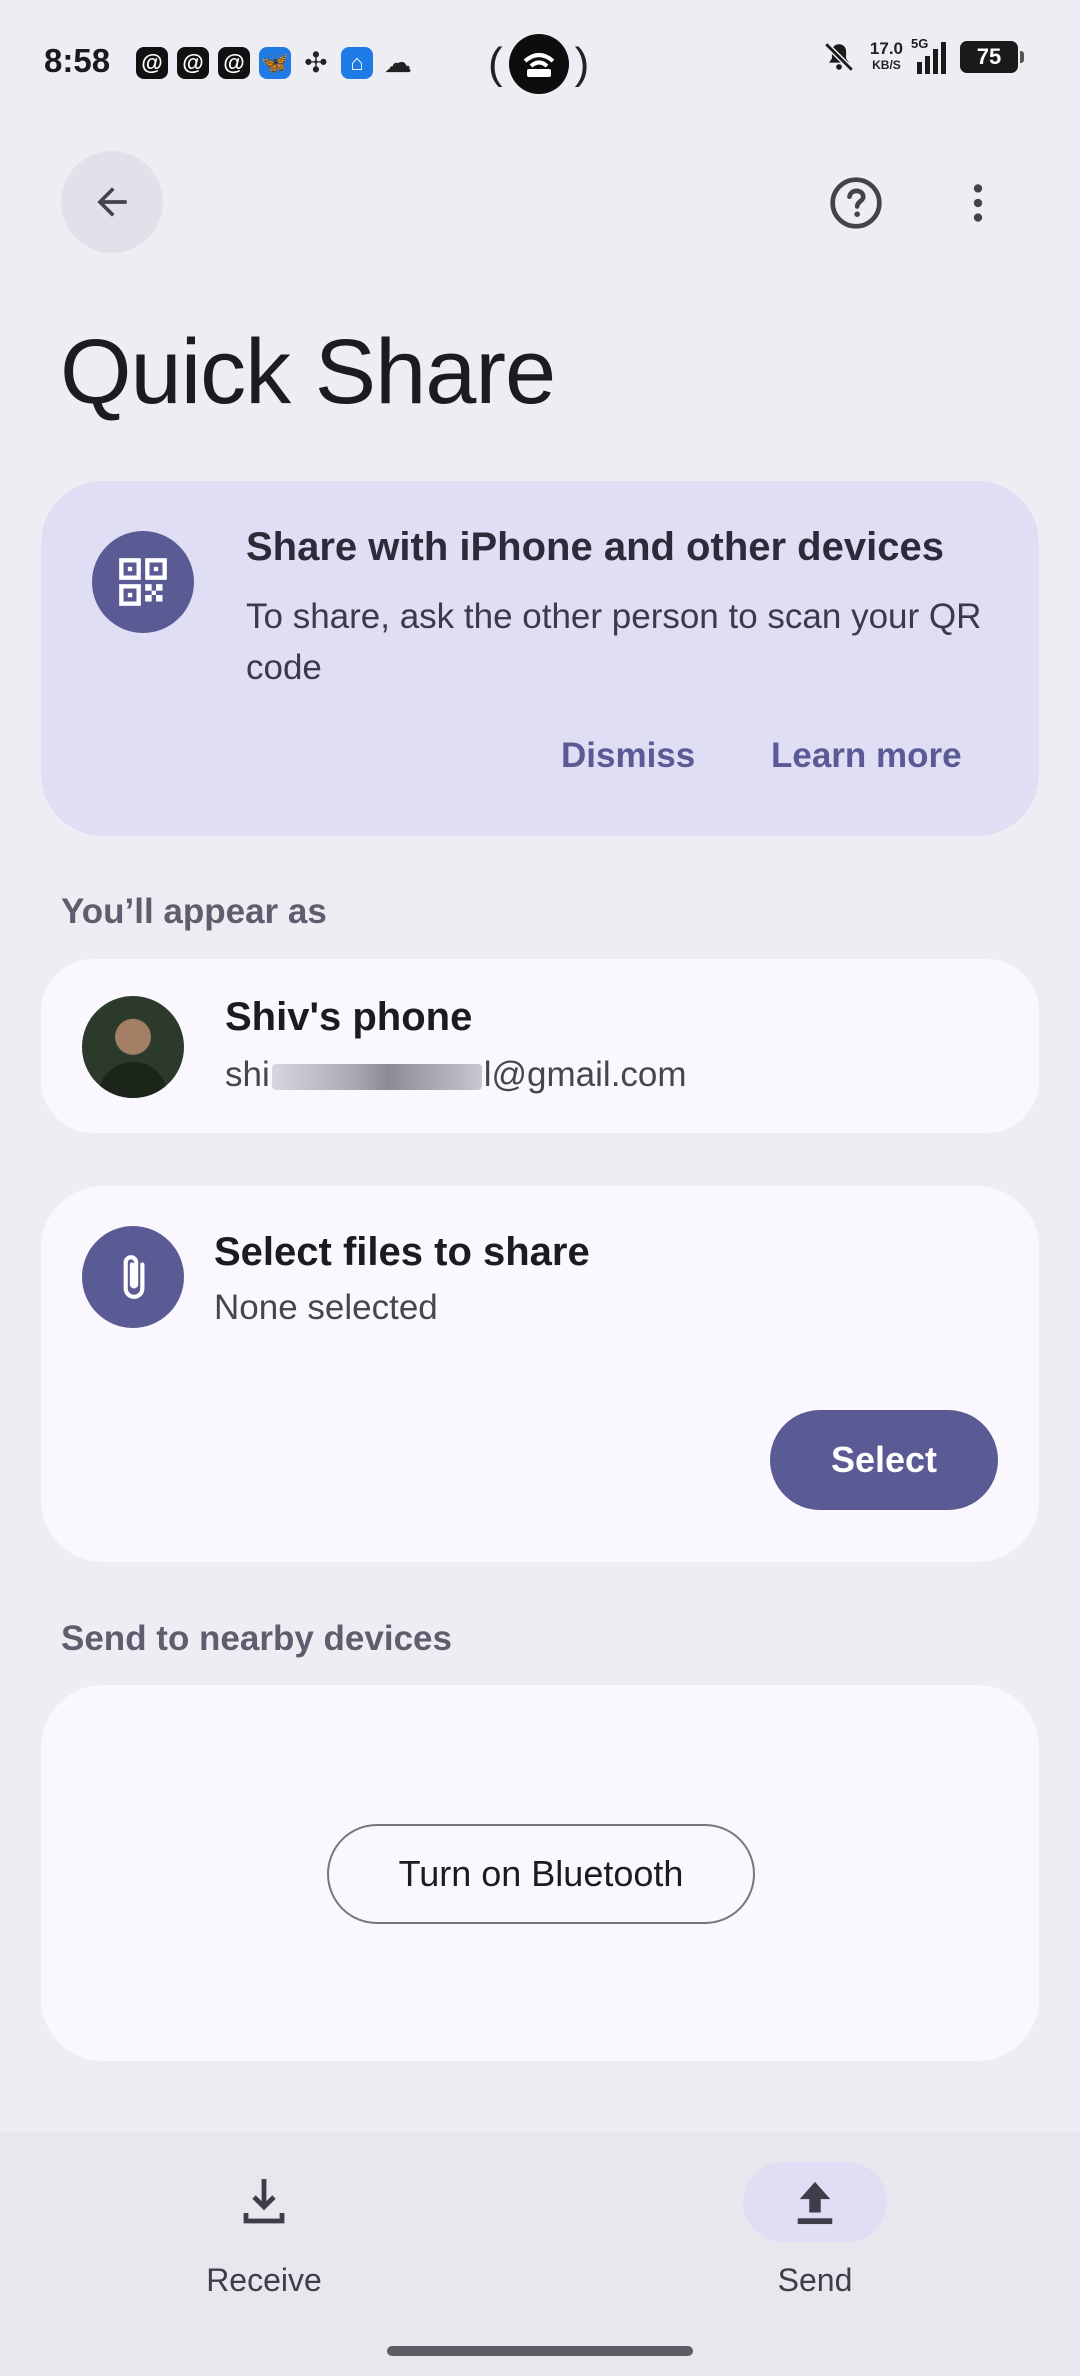  Describe the element at coordinates (133, 1277) in the screenshot. I see `attachment-icon` at that location.